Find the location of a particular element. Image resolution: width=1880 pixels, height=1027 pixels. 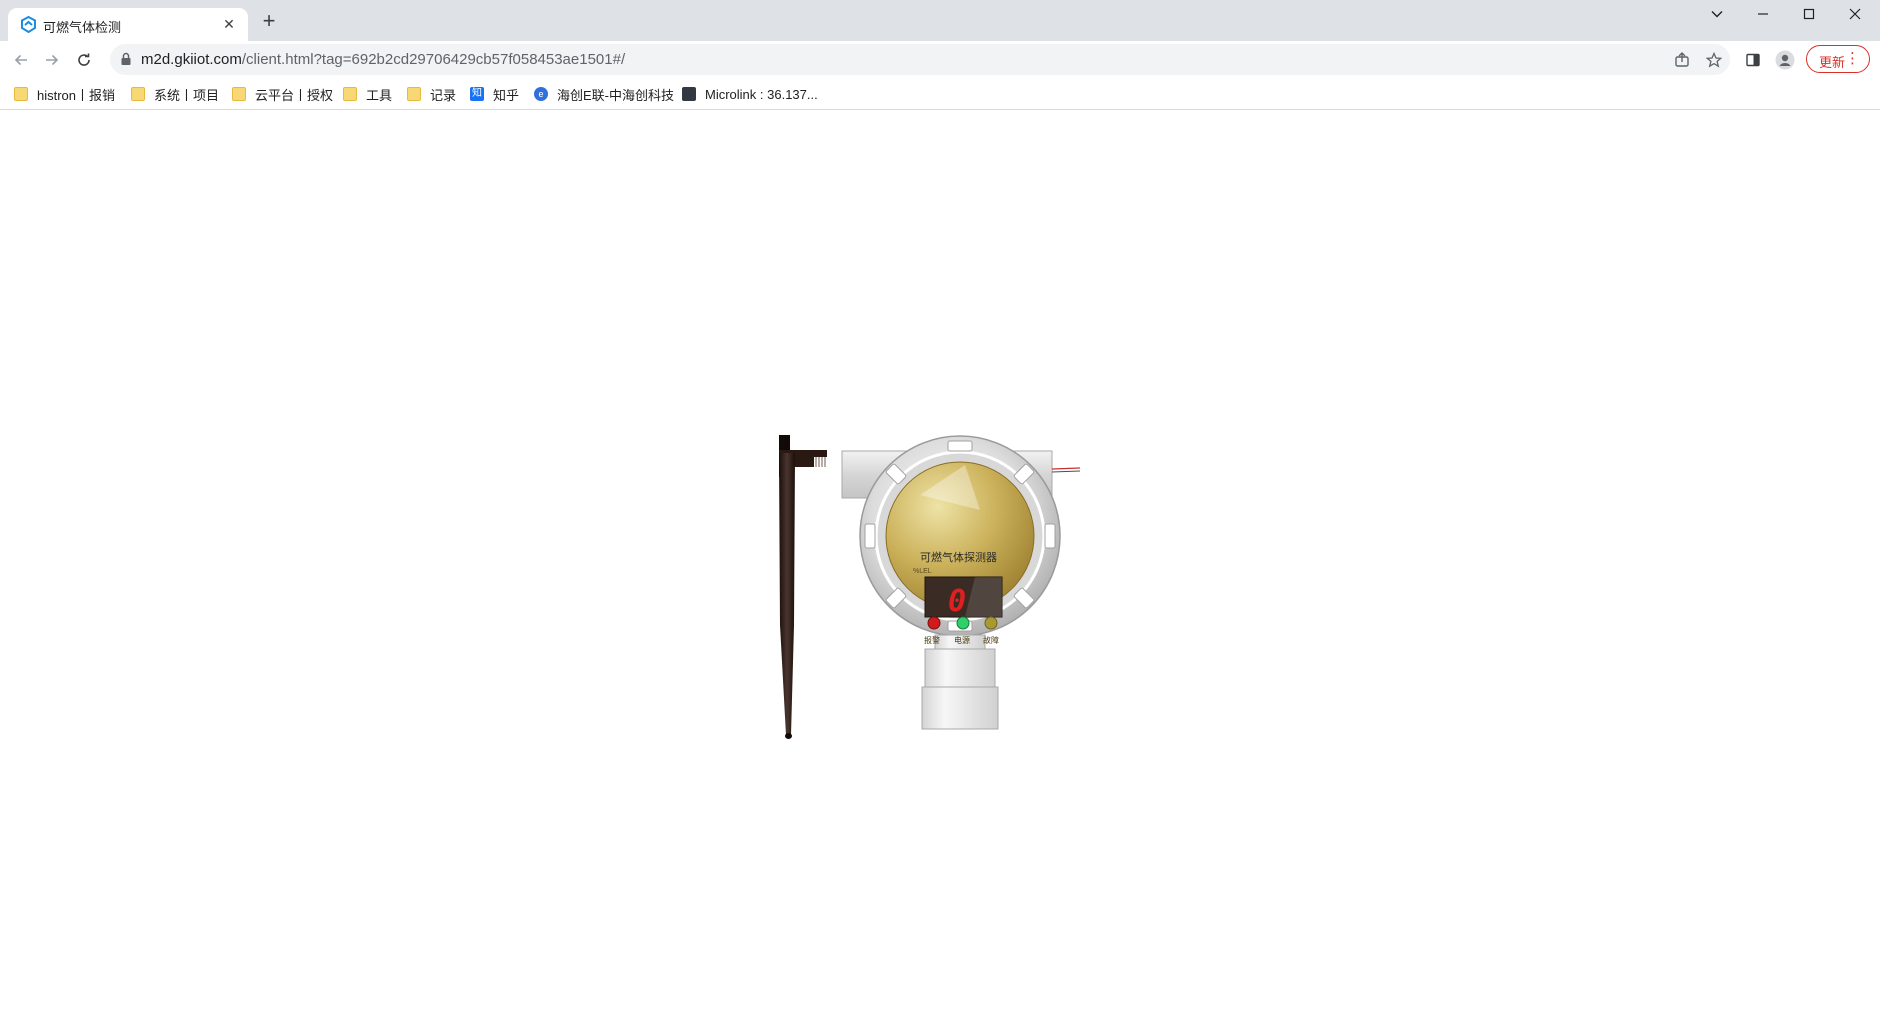

url-host: m2d.gkiiot.com is located at coordinates (191, 59).